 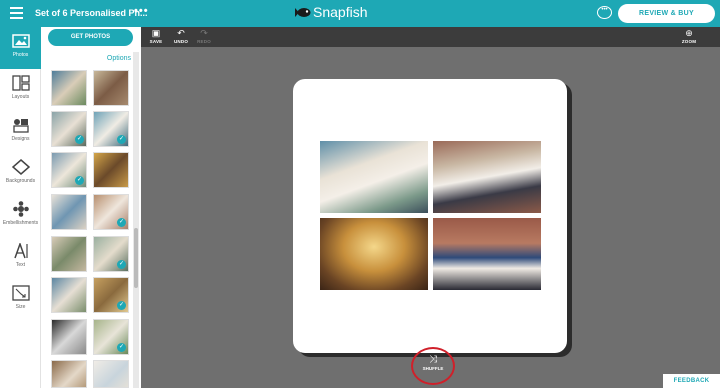 I want to click on rail-label-text: Text, so click(x=20, y=265).